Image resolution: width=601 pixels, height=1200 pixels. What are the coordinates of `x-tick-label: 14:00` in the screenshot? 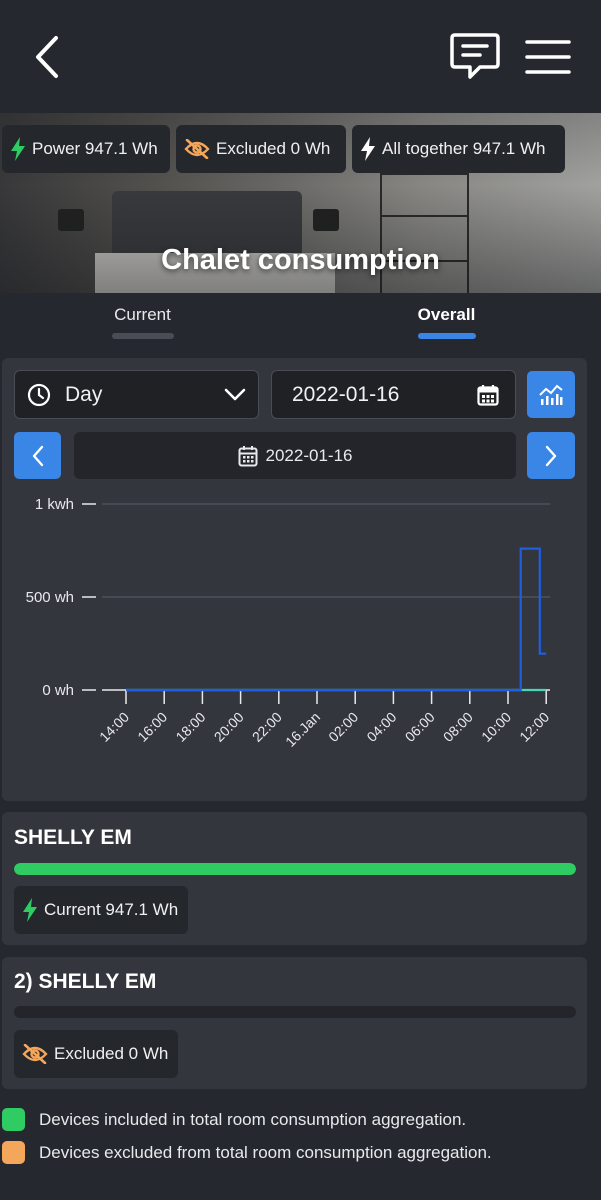 It's located at (114, 727).